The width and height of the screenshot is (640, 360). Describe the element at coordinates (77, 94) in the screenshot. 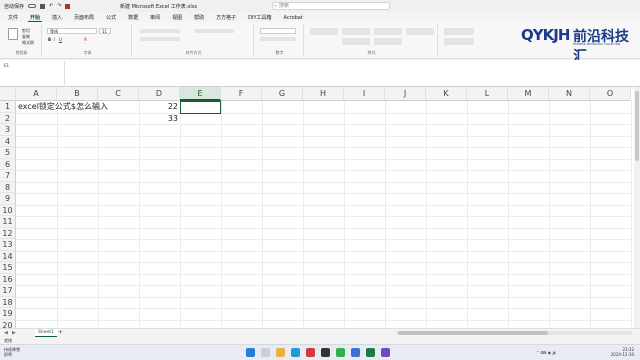

I see `column-header-b: B` at that location.